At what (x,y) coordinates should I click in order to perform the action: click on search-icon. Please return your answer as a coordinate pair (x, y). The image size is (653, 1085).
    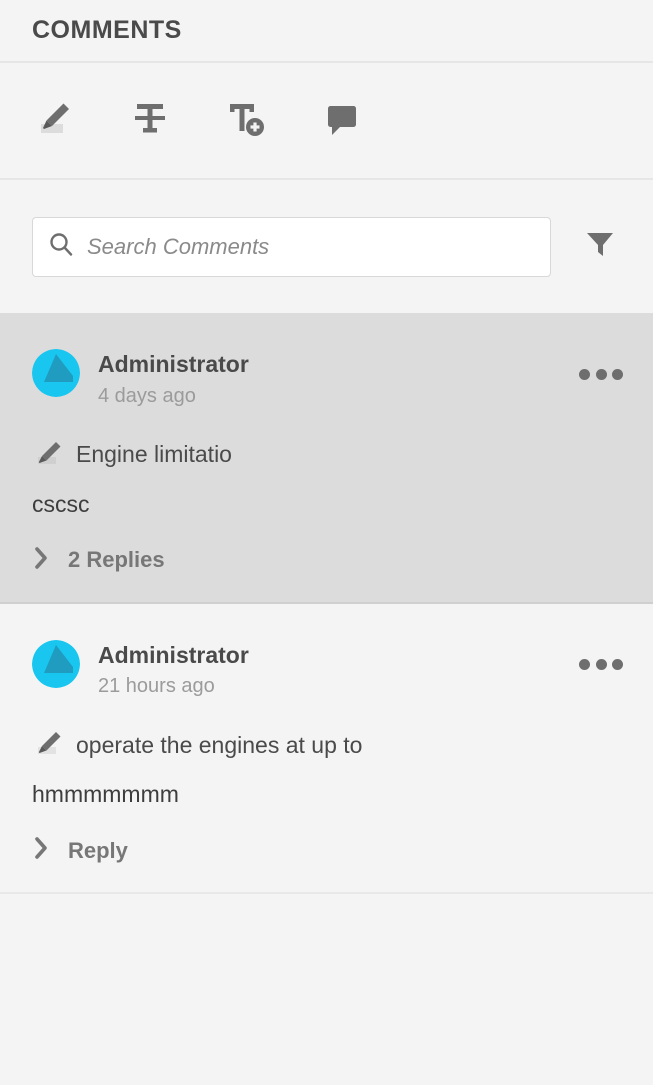
    Looking at the image, I should click on (61, 246).